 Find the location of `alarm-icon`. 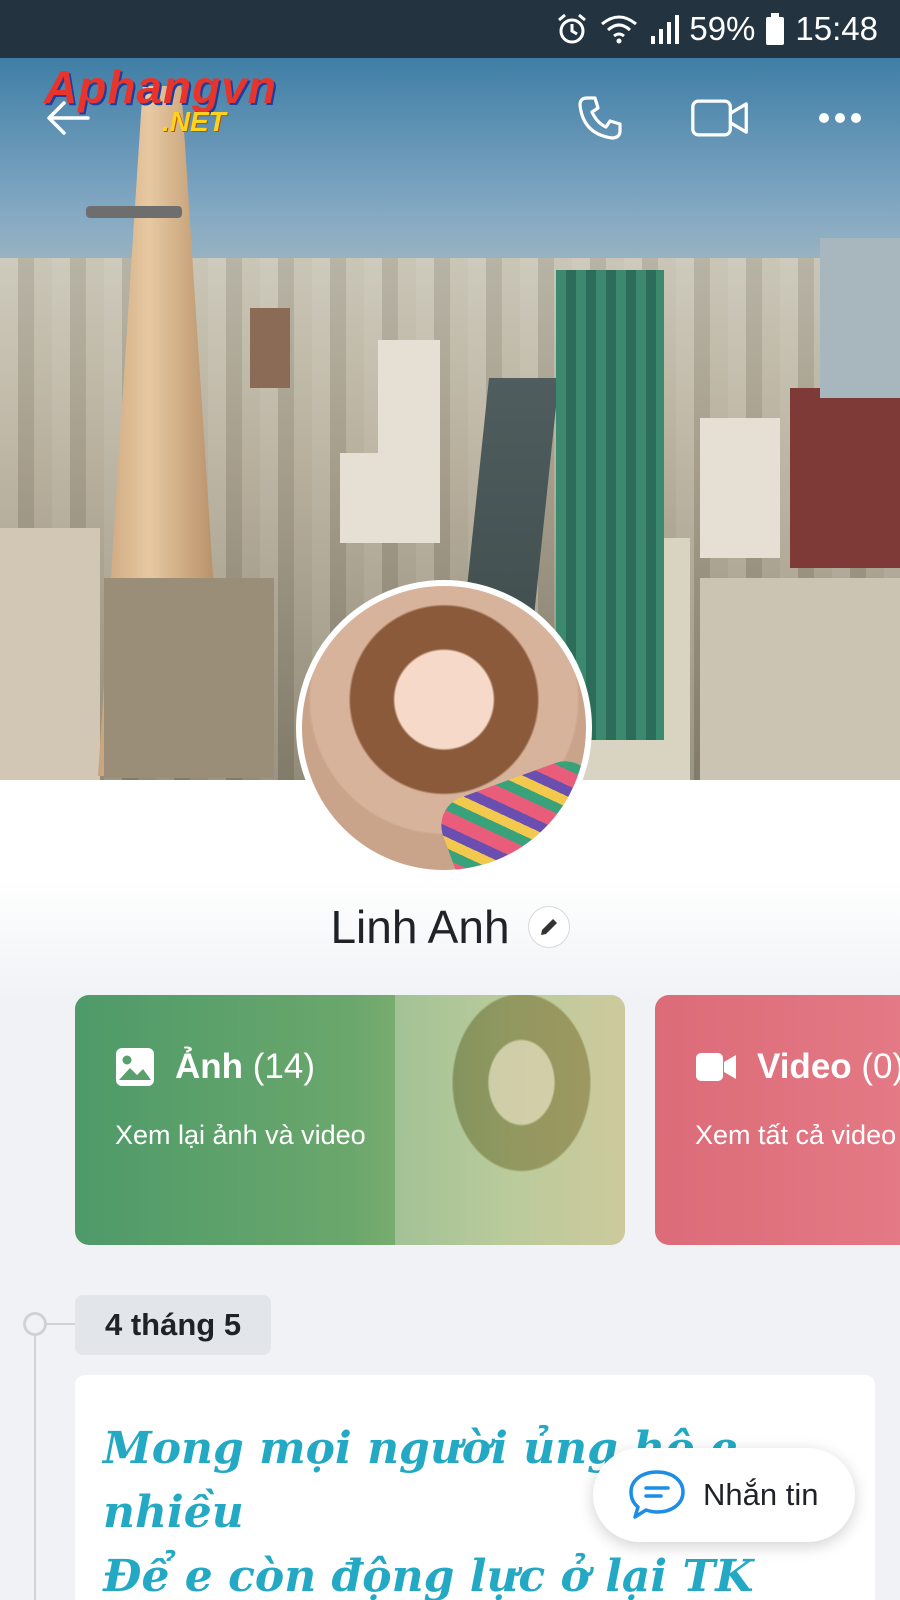

alarm-icon is located at coordinates (572, 28).